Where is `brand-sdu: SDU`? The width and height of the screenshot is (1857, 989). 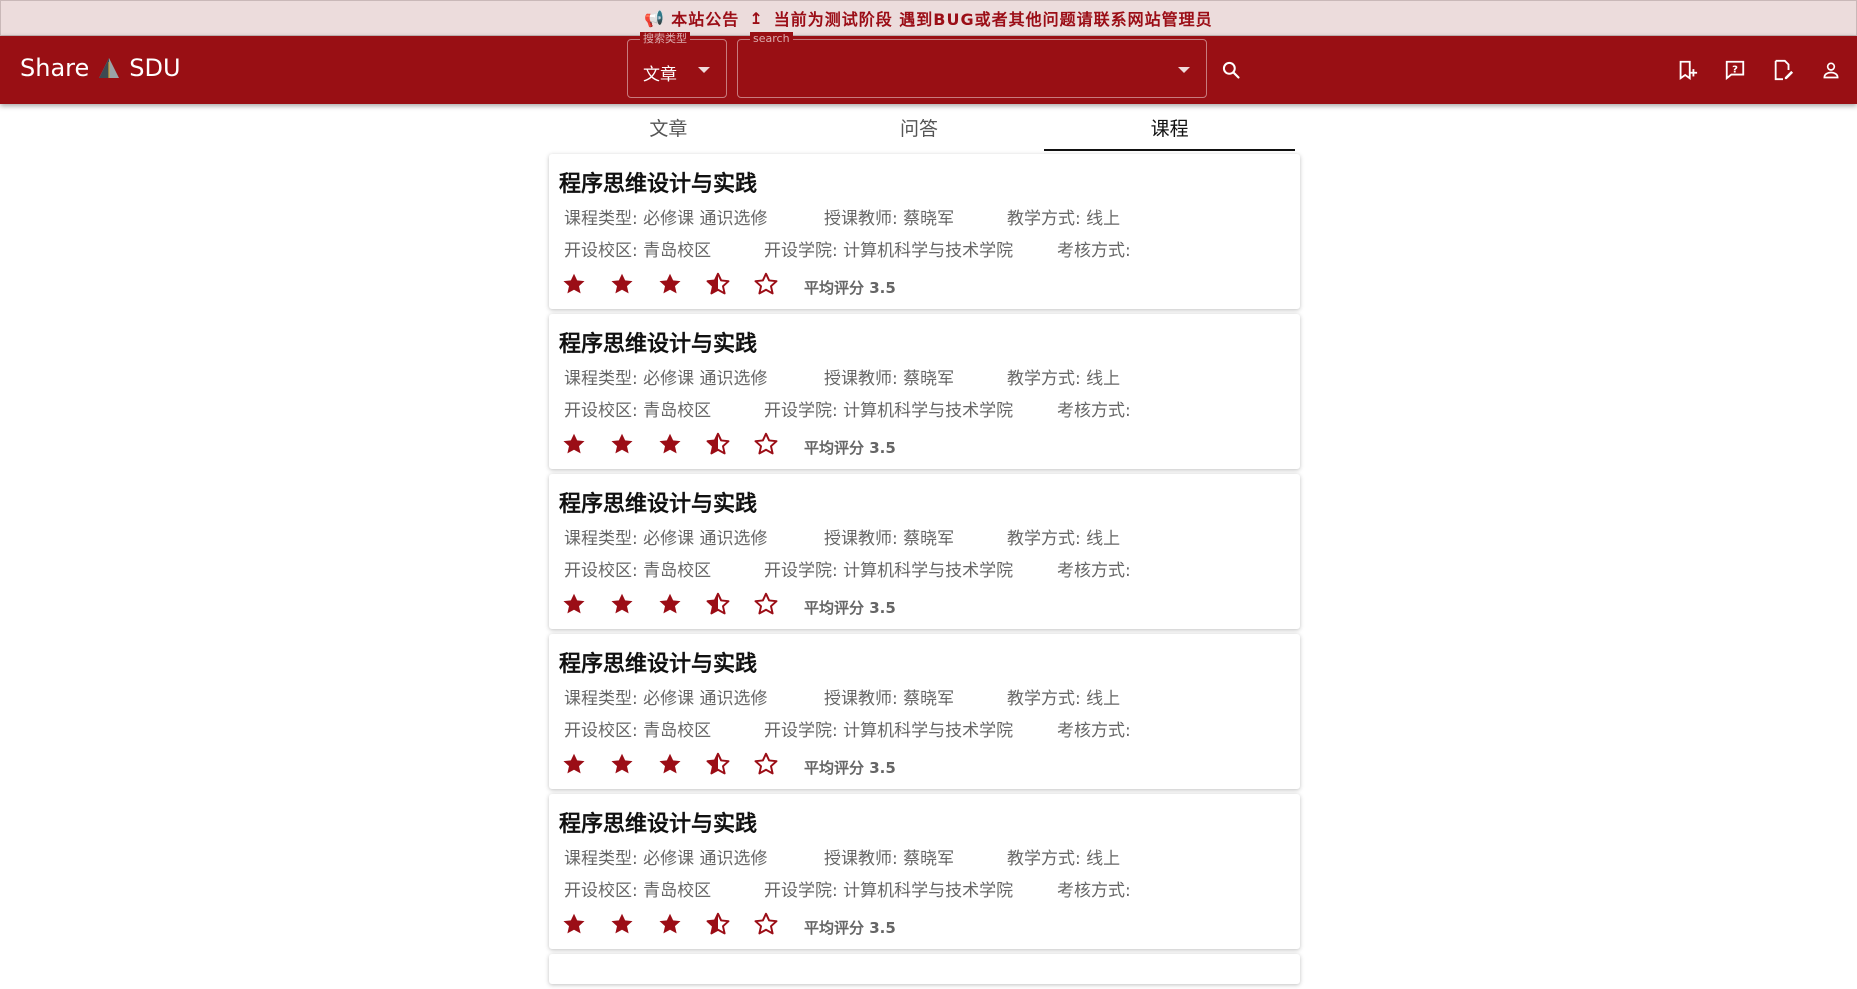 brand-sdu: SDU is located at coordinates (155, 68).